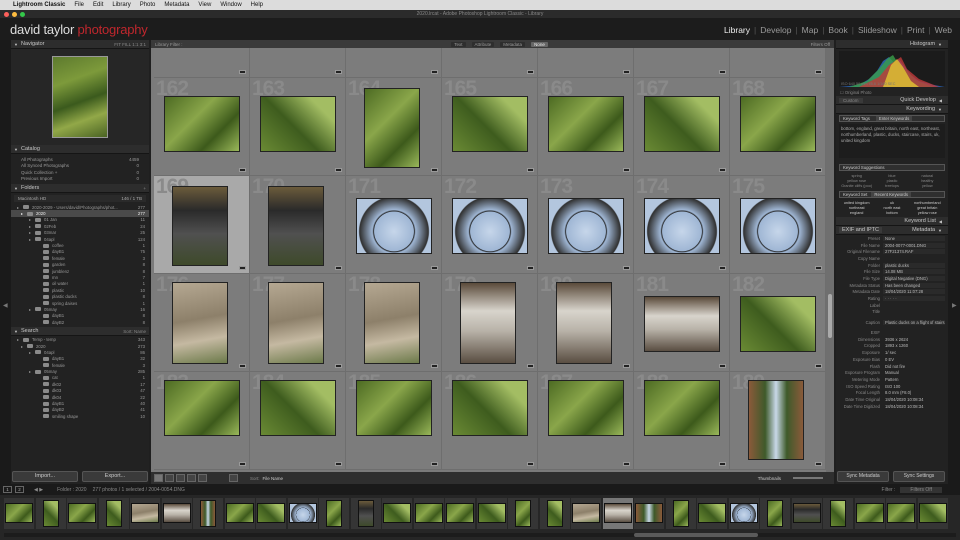  Describe the element at coordinates (7, 489) in the screenshot. I see `page-1-button: 1` at that location.